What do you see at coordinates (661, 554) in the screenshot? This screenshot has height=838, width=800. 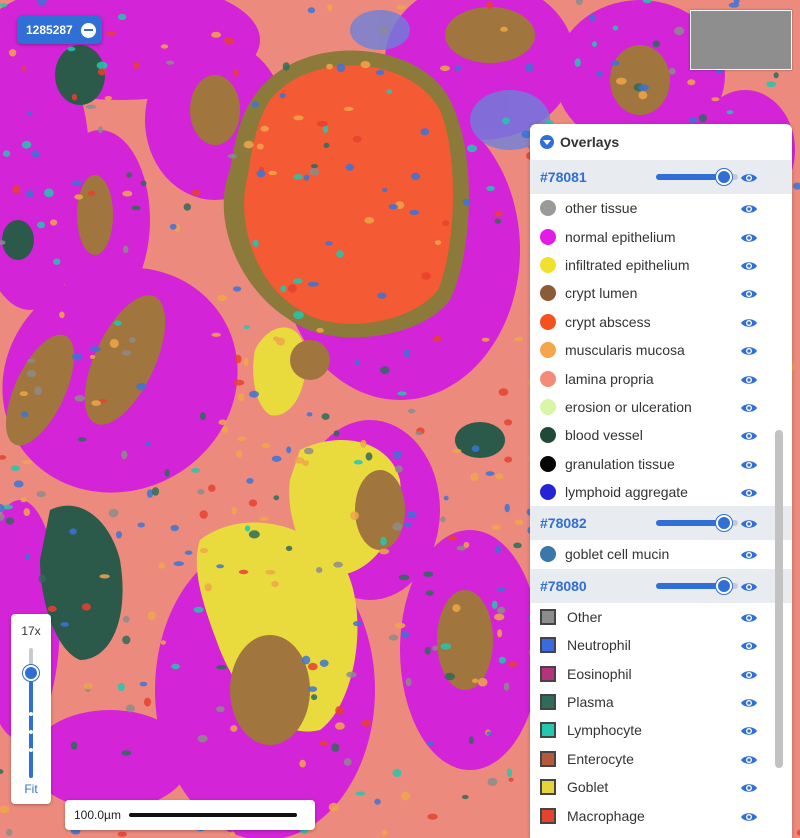 I see `overlay-item: goblet cell mucin` at bounding box center [661, 554].